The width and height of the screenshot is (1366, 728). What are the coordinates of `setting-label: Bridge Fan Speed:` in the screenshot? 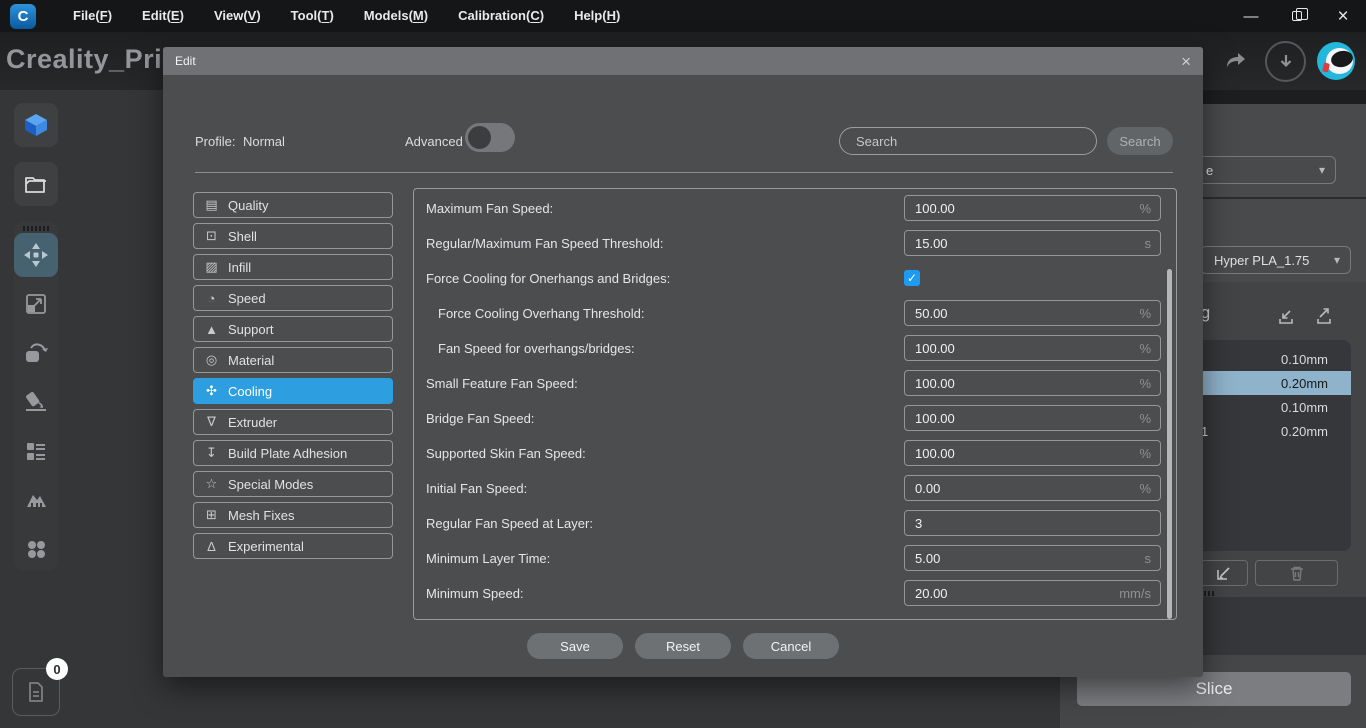 It's located at (480, 418).